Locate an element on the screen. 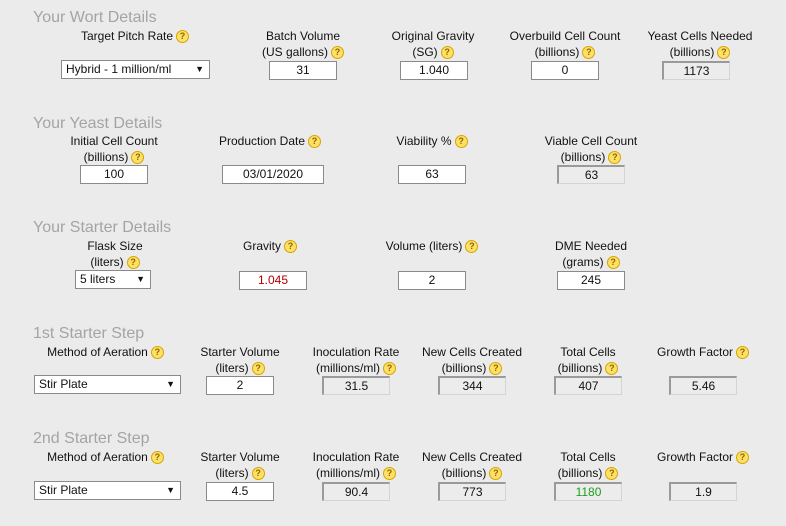 This screenshot has width=786, height=526. step2-volume-label-line1: Starter Volume is located at coordinates (240, 457).